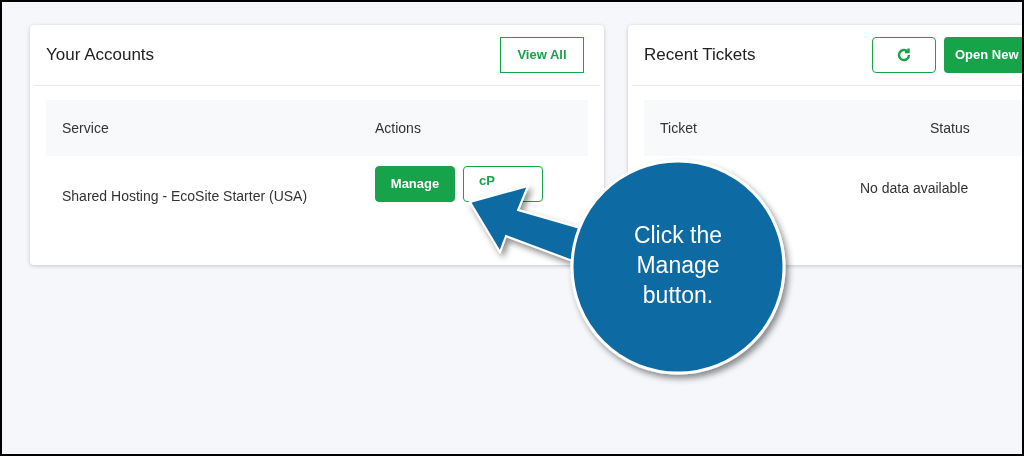 The height and width of the screenshot is (456, 1024). What do you see at coordinates (678, 265) in the screenshot?
I see `callout-text: Click the Manage button.` at bounding box center [678, 265].